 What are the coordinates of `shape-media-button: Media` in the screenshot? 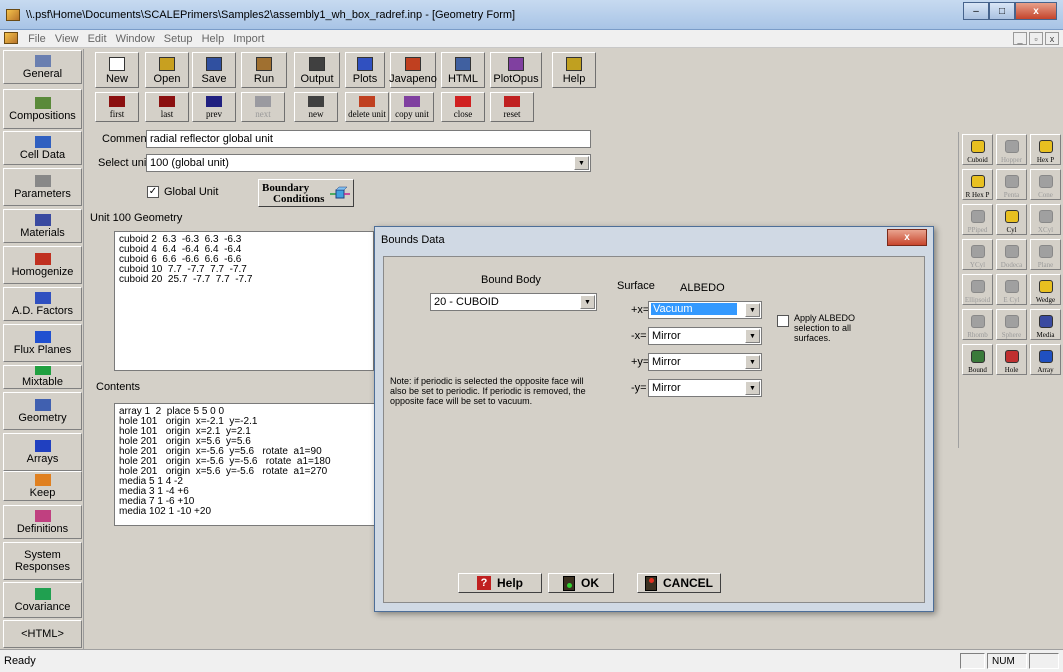 It's located at (1045, 324).